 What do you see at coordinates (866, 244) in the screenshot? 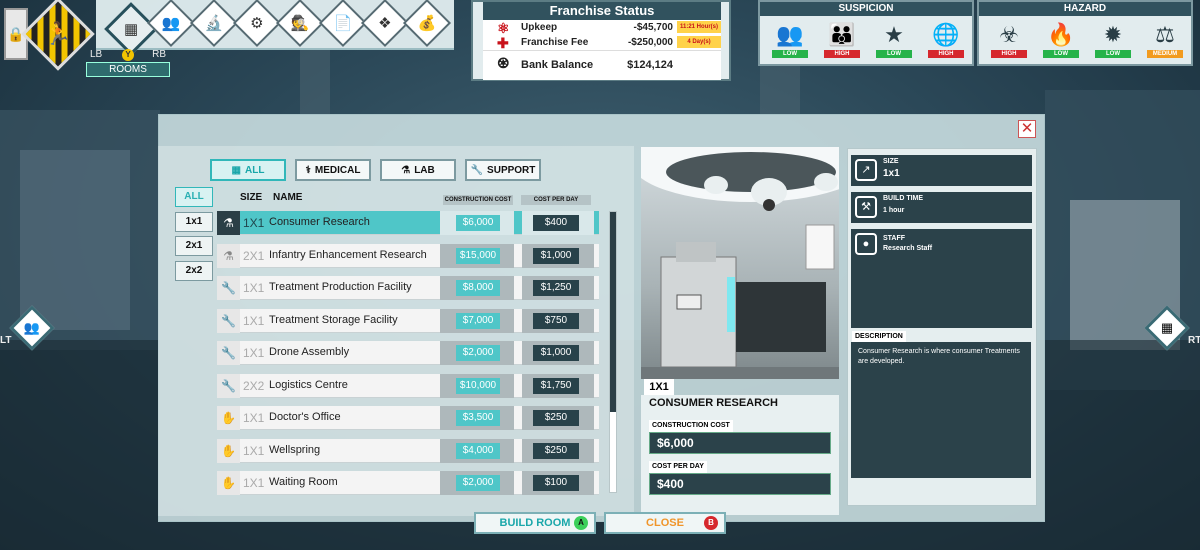
I see `staff-role-icon: ●` at bounding box center [866, 244].